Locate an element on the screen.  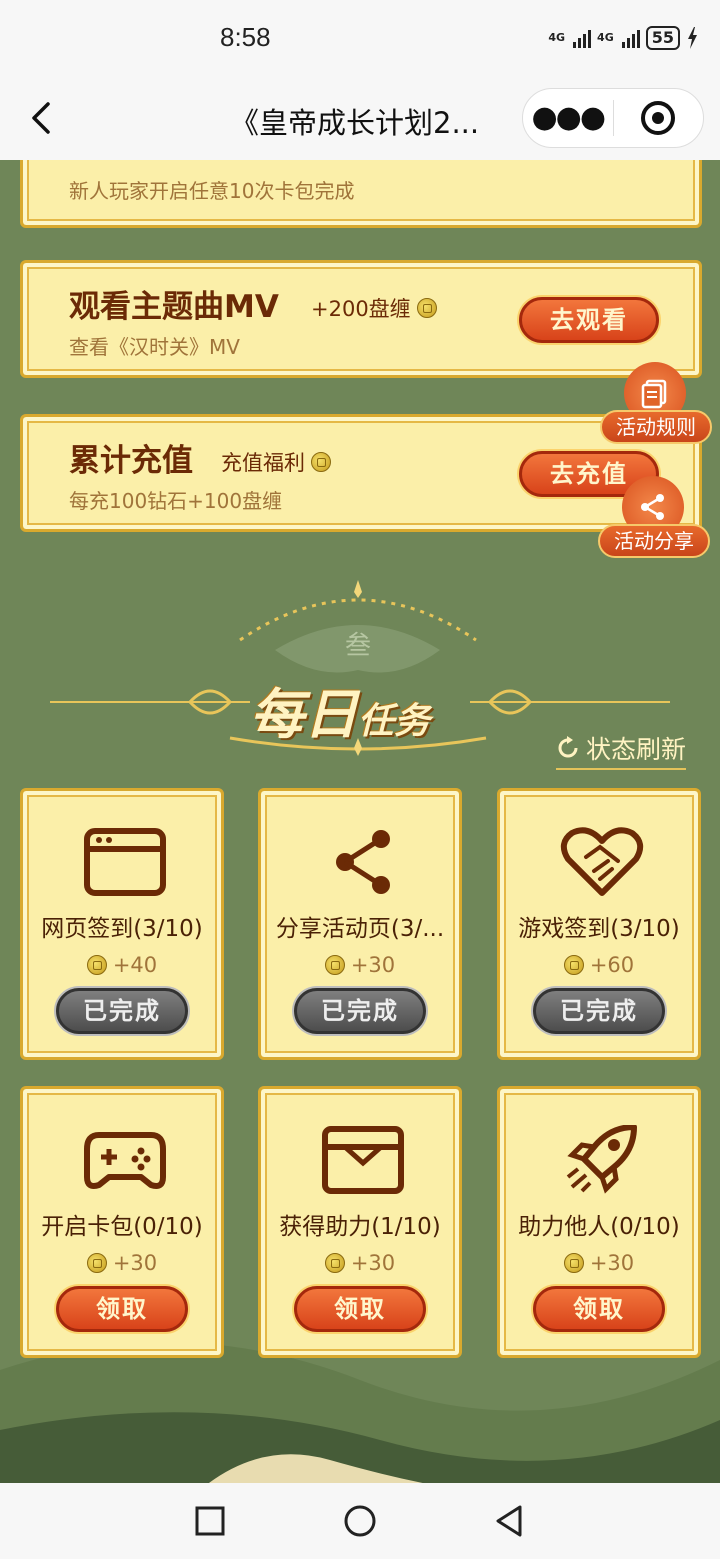
task-label: 开启卡包(0/10) is located at coordinates (122, 1227).